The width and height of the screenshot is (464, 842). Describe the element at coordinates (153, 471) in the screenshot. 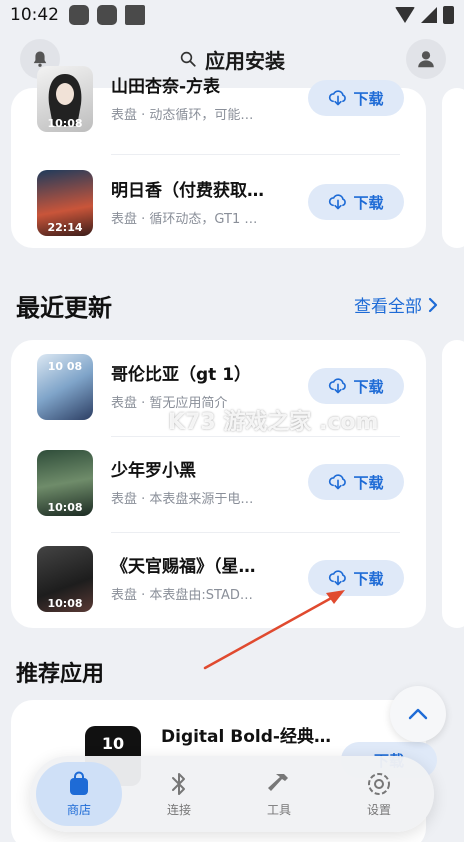

I see `app-name: 少年罗小黑` at that location.